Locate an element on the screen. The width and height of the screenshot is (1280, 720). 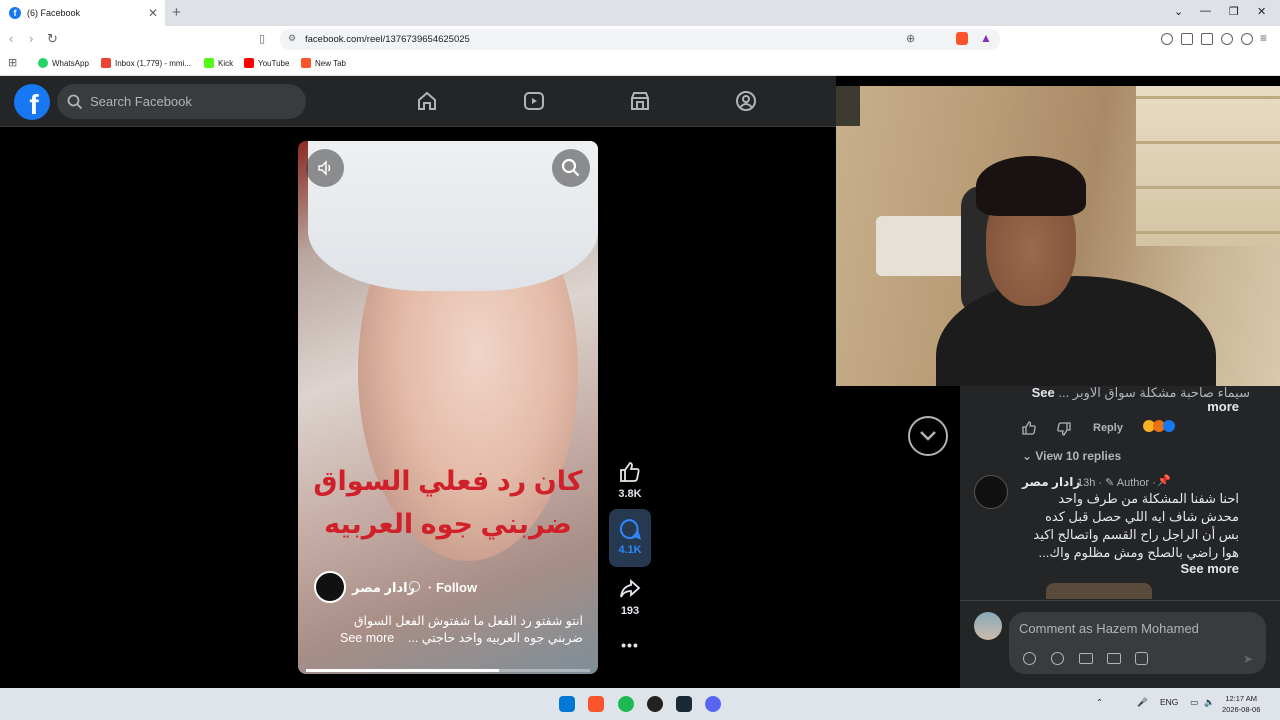
facebook-logo-icon: f is located at coordinates (32, 102).